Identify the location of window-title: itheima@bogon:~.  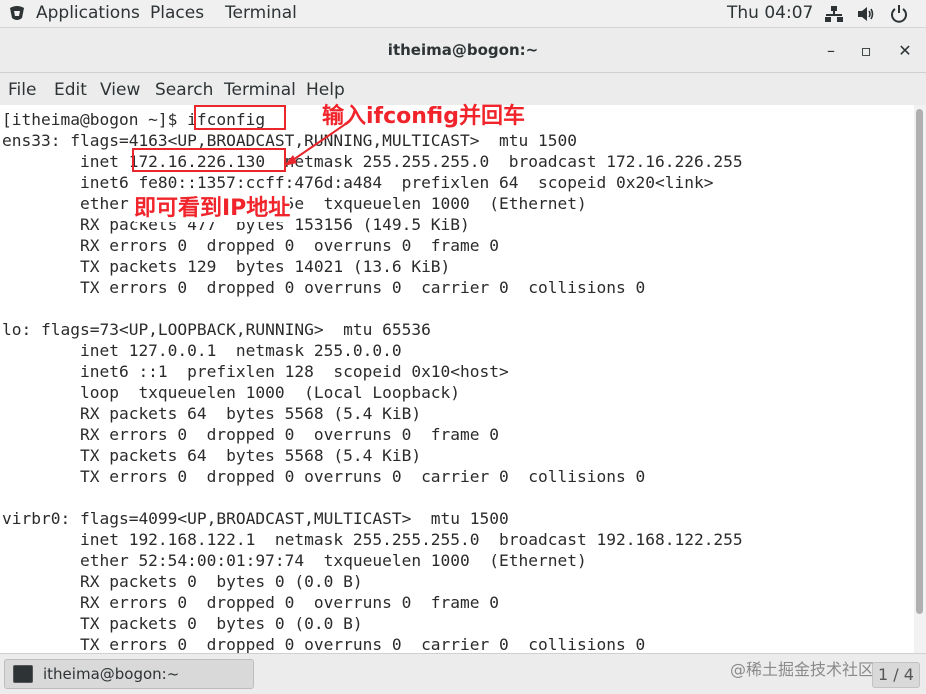
(463, 50).